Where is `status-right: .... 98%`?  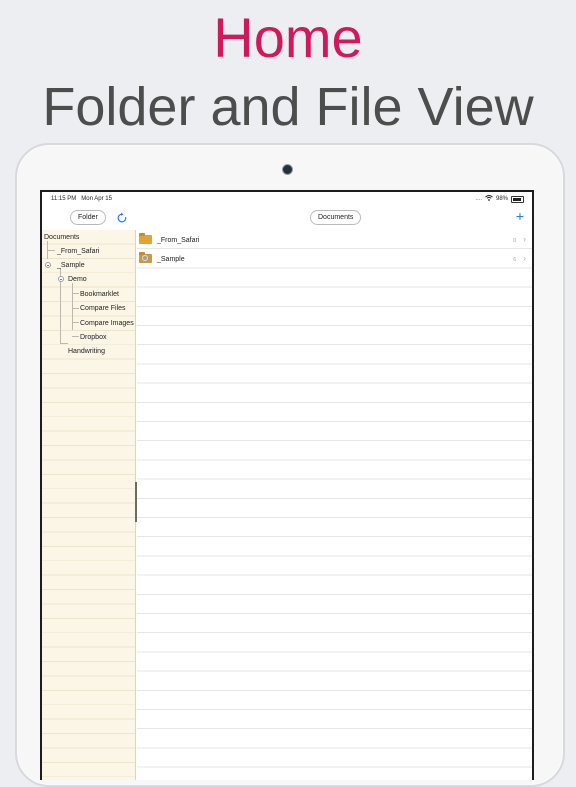
status-right: .... 98% is located at coordinates (499, 199).